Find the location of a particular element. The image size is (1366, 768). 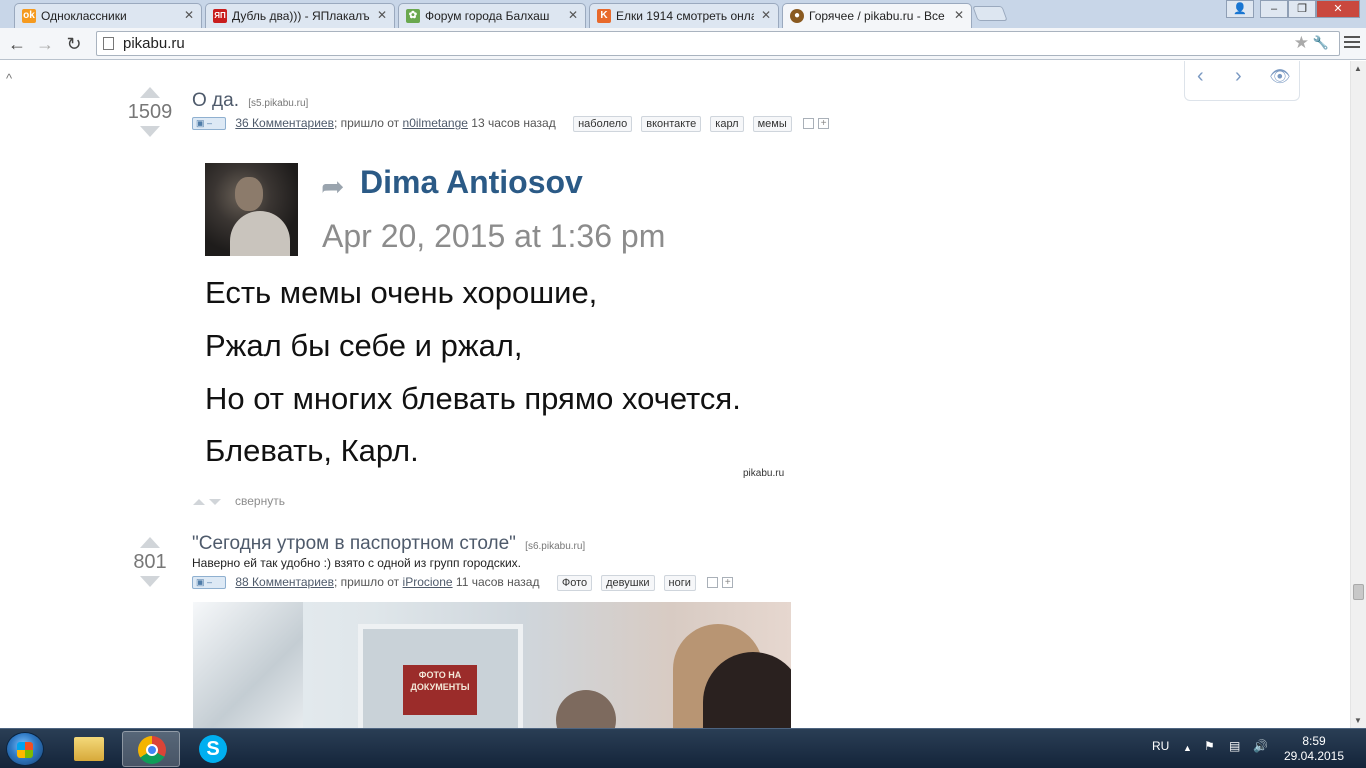

folder-icon is located at coordinates (89, 749).